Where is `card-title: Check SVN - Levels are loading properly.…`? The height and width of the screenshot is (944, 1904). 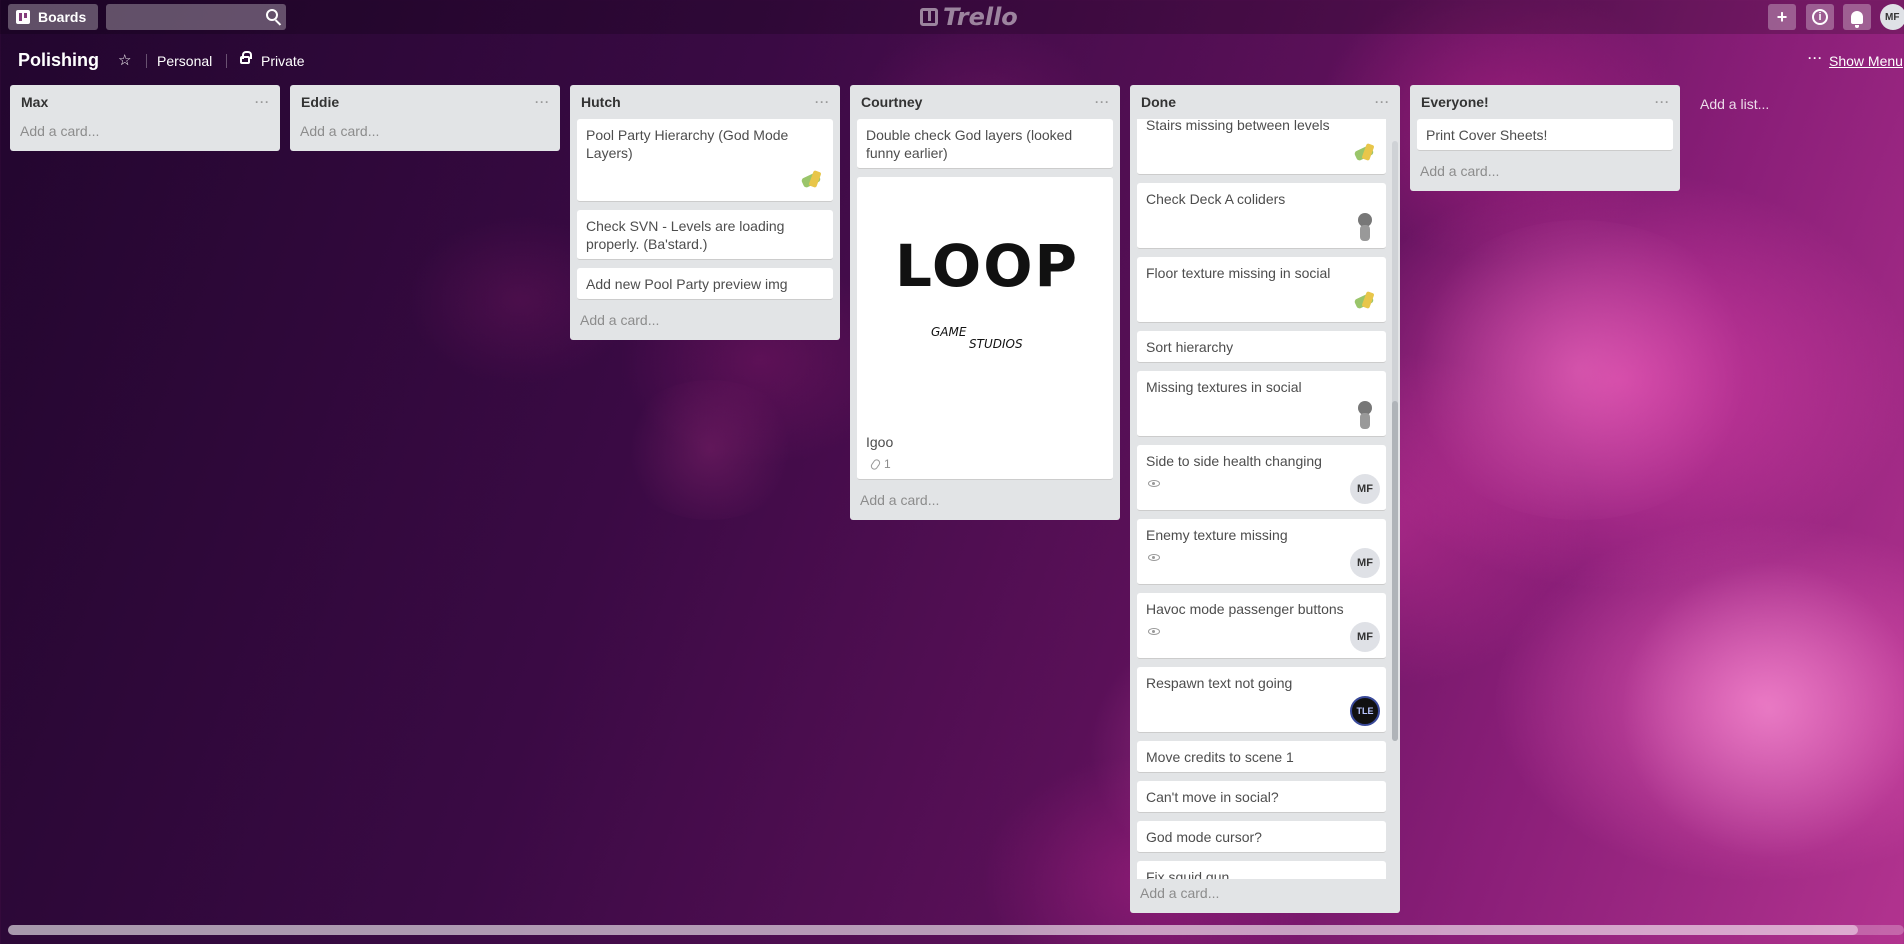 card-title: Check SVN - Levels are loading properly.… is located at coordinates (685, 235).